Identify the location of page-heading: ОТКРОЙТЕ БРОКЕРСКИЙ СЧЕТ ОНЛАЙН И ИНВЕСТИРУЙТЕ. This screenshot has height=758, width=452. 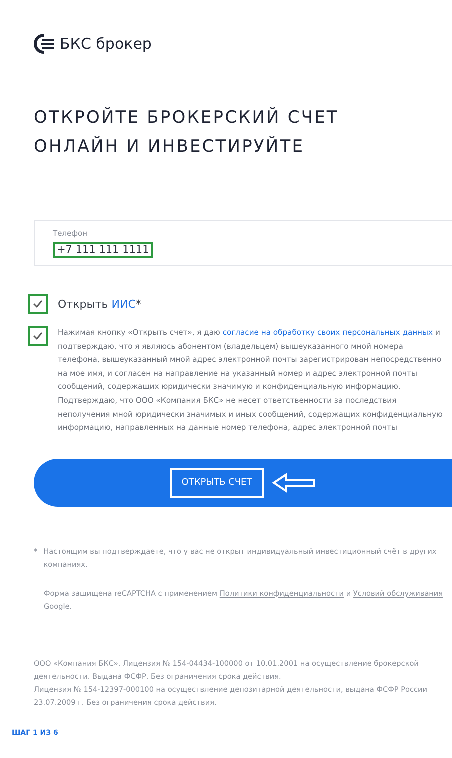
(187, 132).